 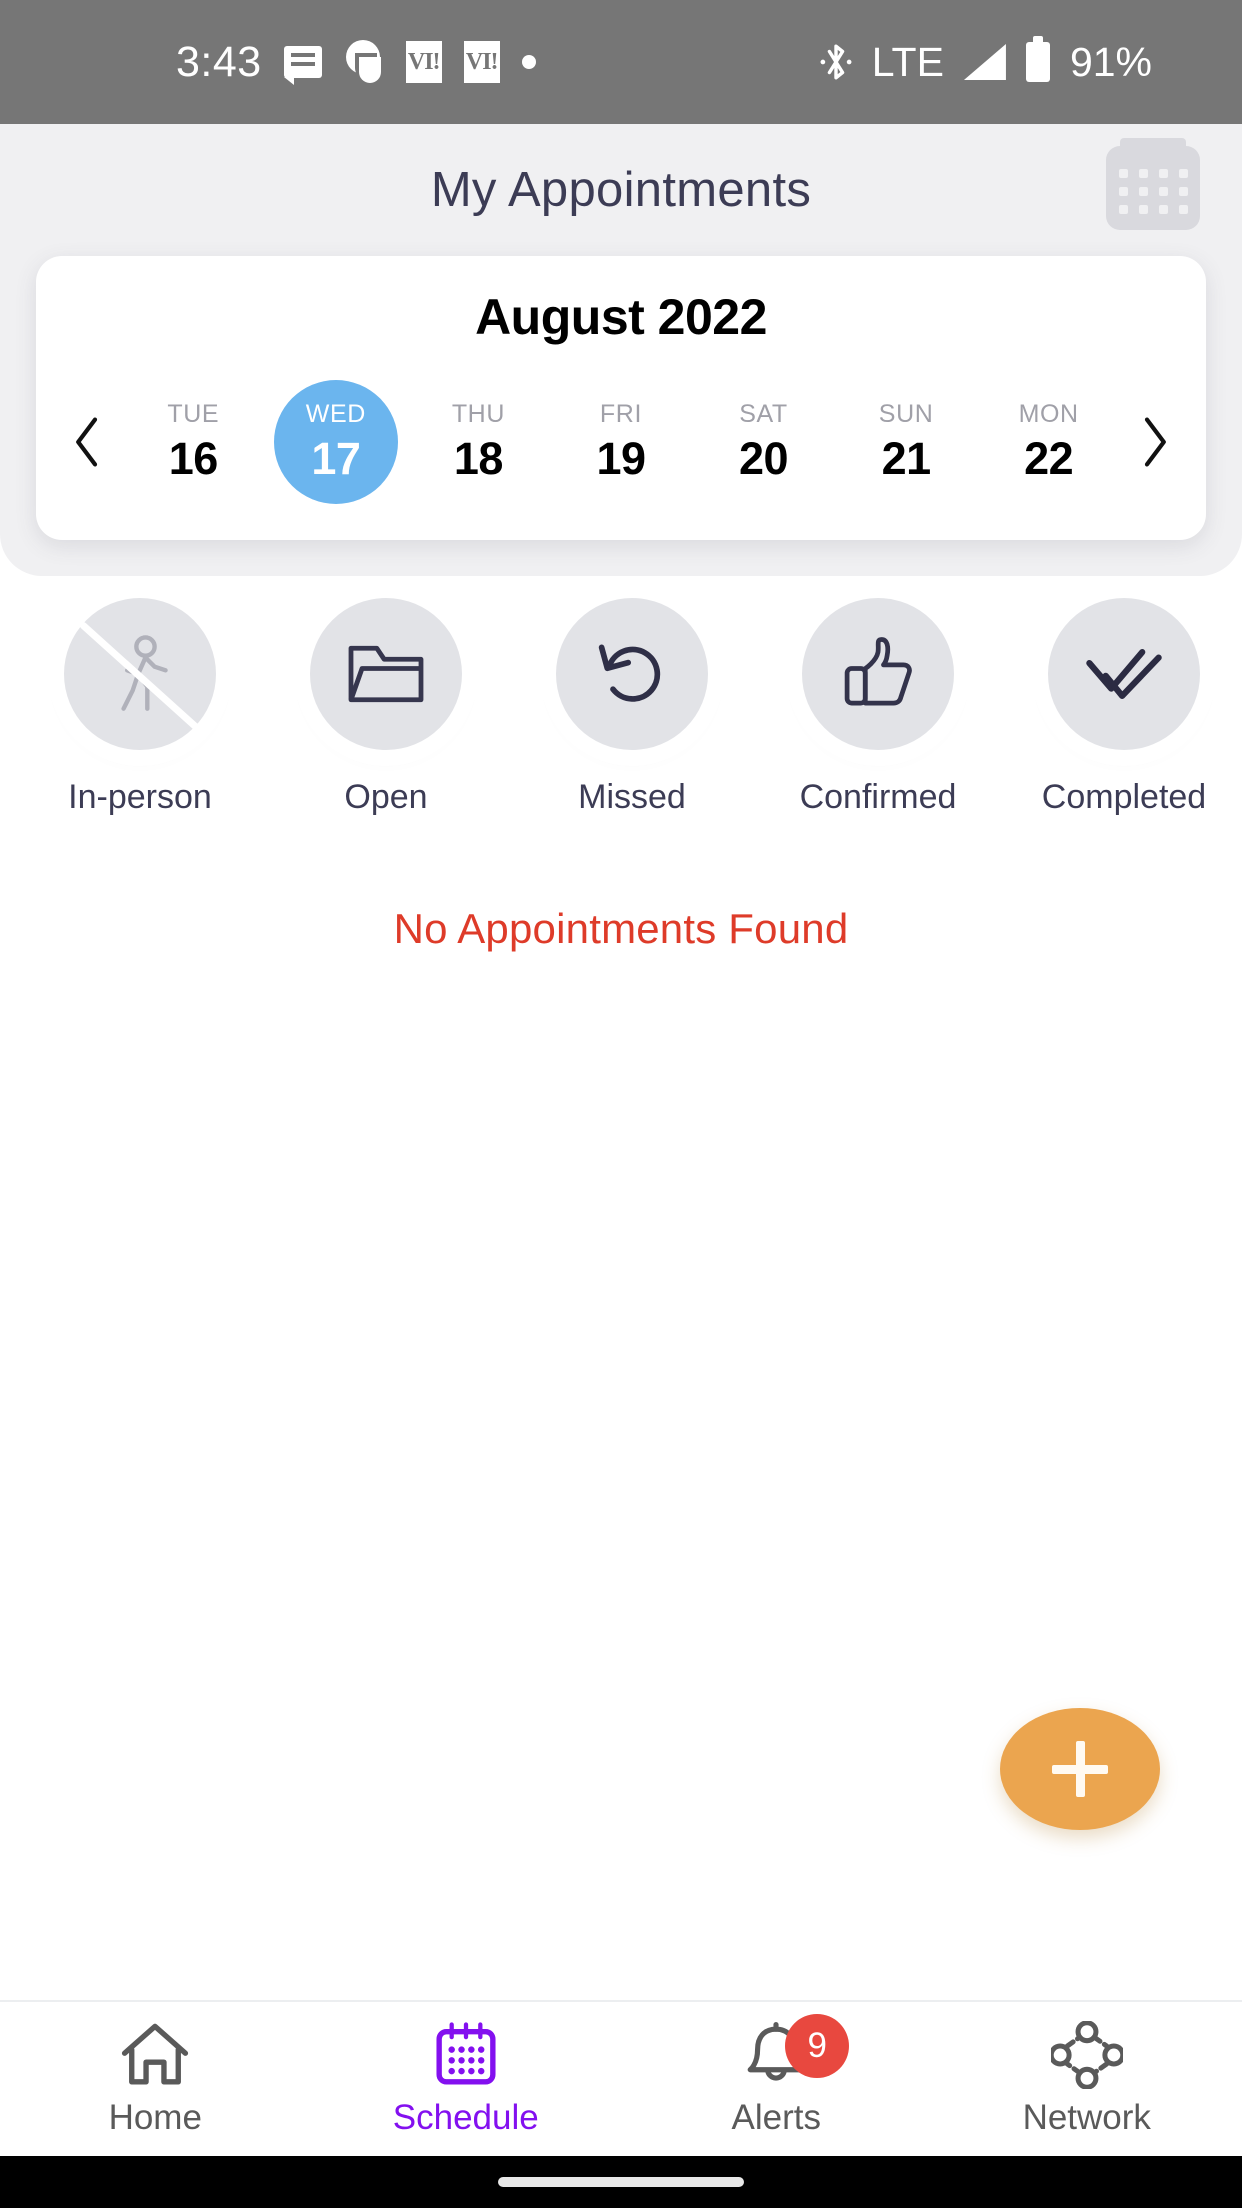 I want to click on day-dow: WED, so click(x=335, y=413).